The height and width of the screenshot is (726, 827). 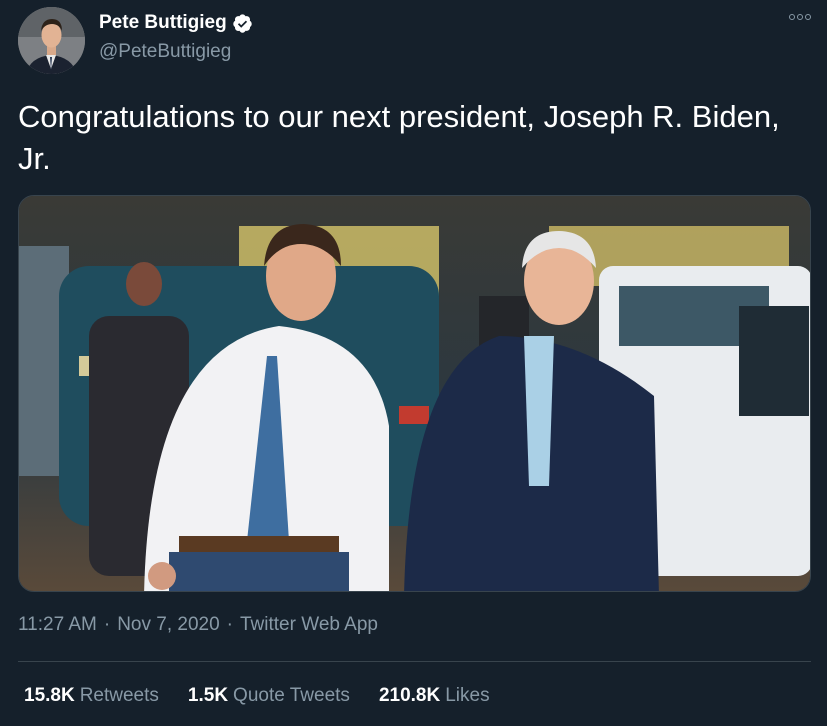 What do you see at coordinates (51, 40) in the screenshot?
I see `avatar` at bounding box center [51, 40].